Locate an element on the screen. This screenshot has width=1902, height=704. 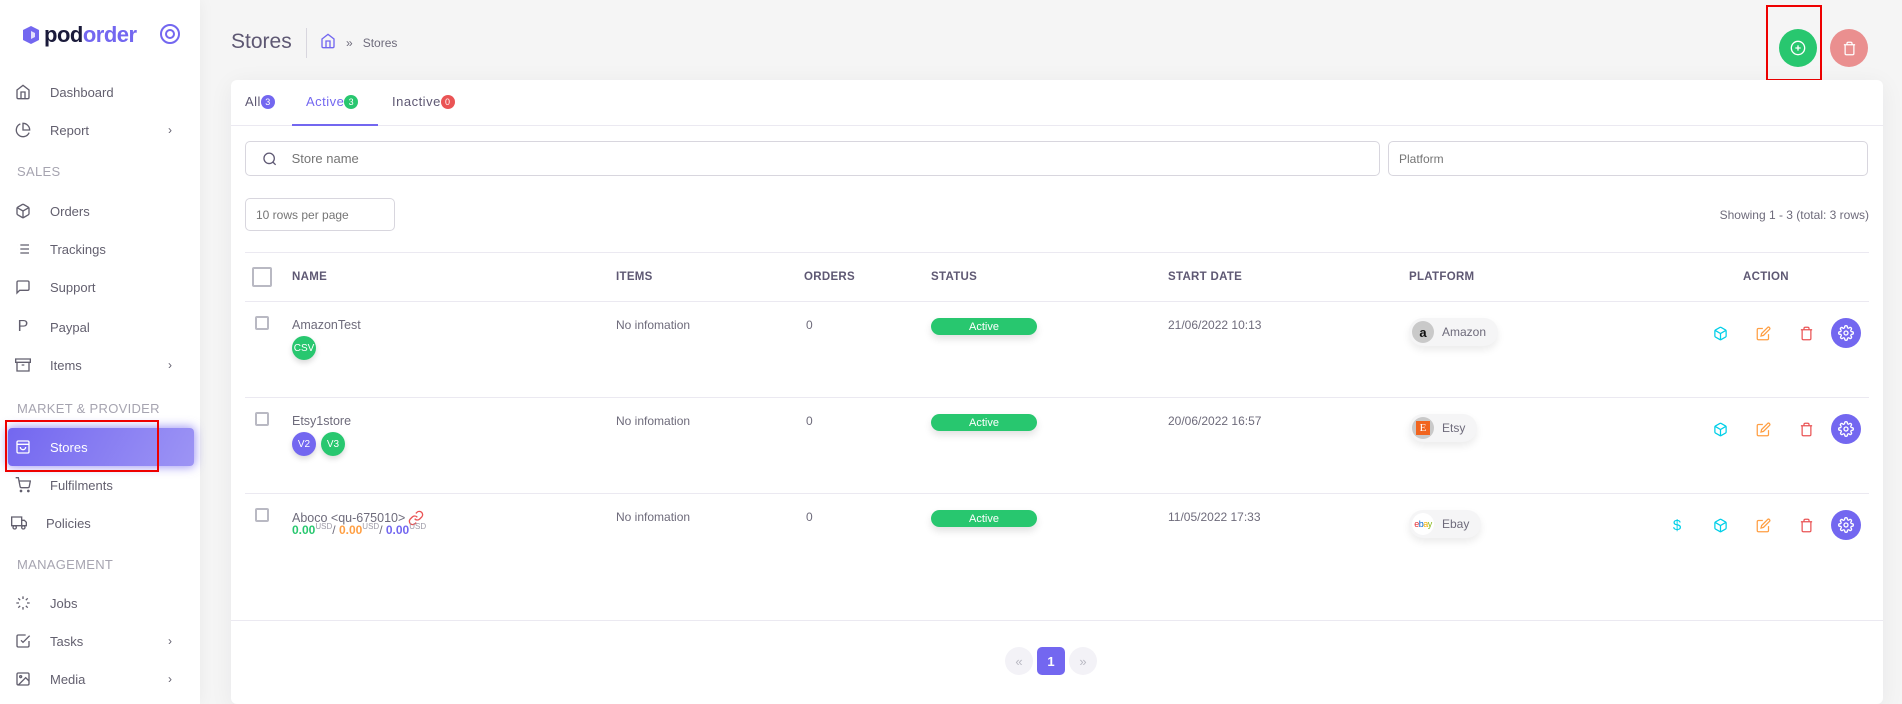
sidebar-item-stores: Stores is located at coordinates (101, 447).